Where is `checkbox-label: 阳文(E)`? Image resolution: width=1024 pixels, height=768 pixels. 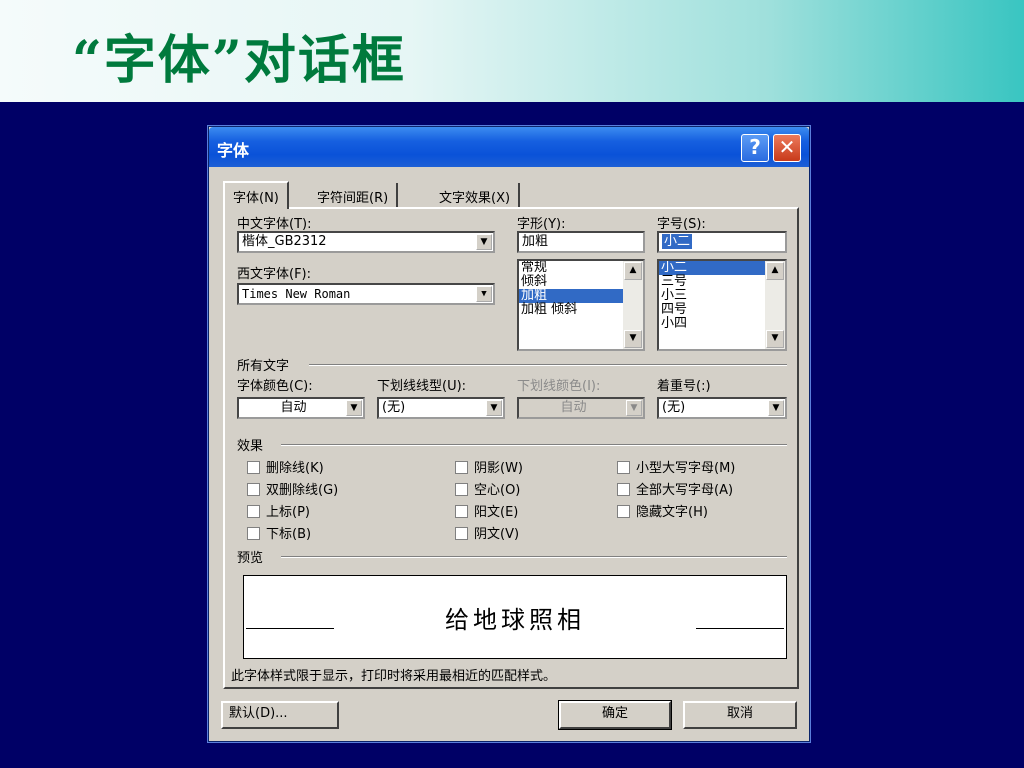 checkbox-label: 阳文(E) is located at coordinates (496, 512).